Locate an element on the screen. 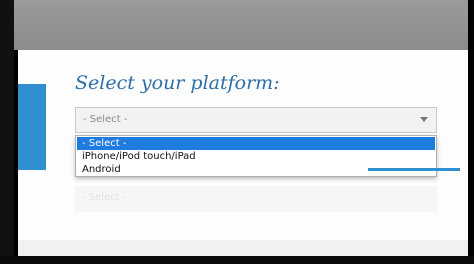 Image resolution: width=474 pixels, height=264 pixels. right-dark-edge is located at coordinates (471, 132).